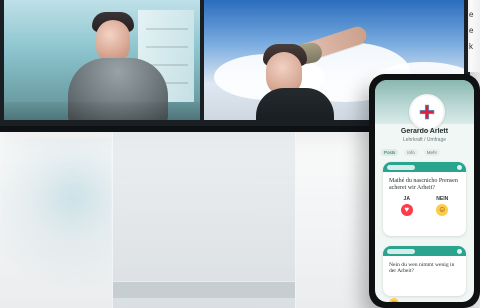  I want to click on head, so click(113, 41).